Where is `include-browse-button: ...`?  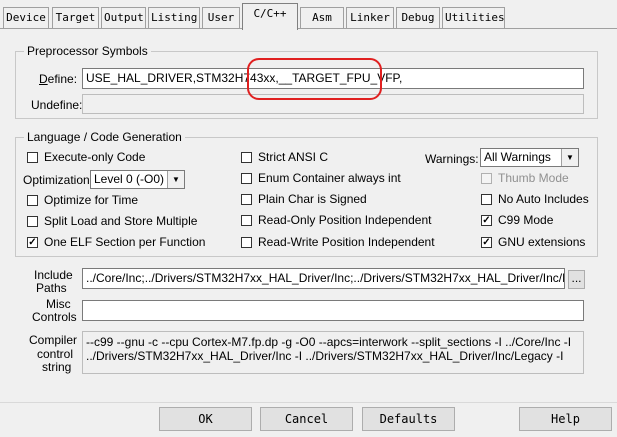
include-browse-button: ... is located at coordinates (576, 279).